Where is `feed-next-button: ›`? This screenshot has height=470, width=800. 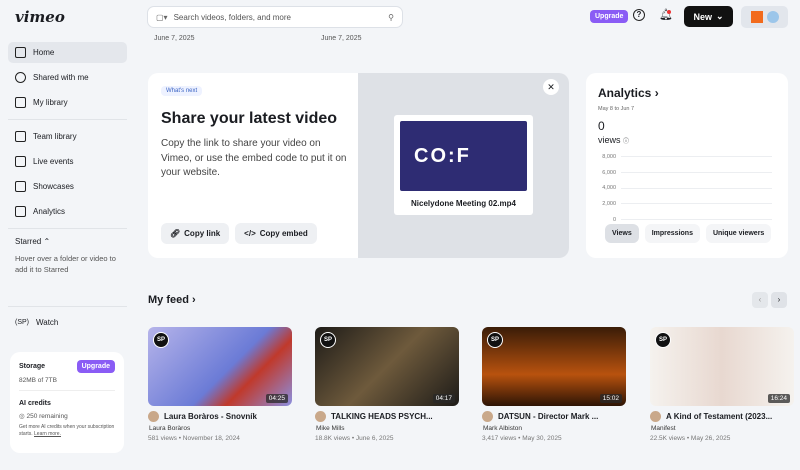
feed-next-button: › is located at coordinates (779, 300).